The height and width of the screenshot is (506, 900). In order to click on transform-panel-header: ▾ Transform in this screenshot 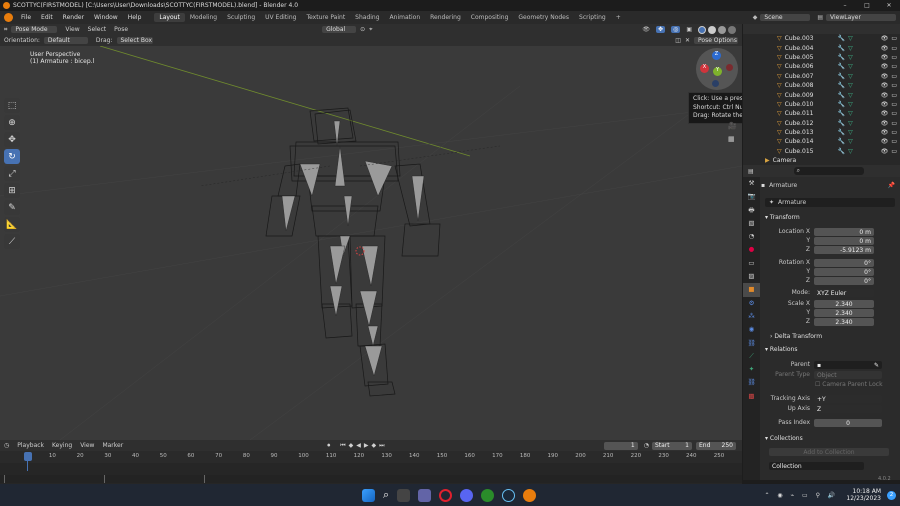, I will do `click(782, 217)`.